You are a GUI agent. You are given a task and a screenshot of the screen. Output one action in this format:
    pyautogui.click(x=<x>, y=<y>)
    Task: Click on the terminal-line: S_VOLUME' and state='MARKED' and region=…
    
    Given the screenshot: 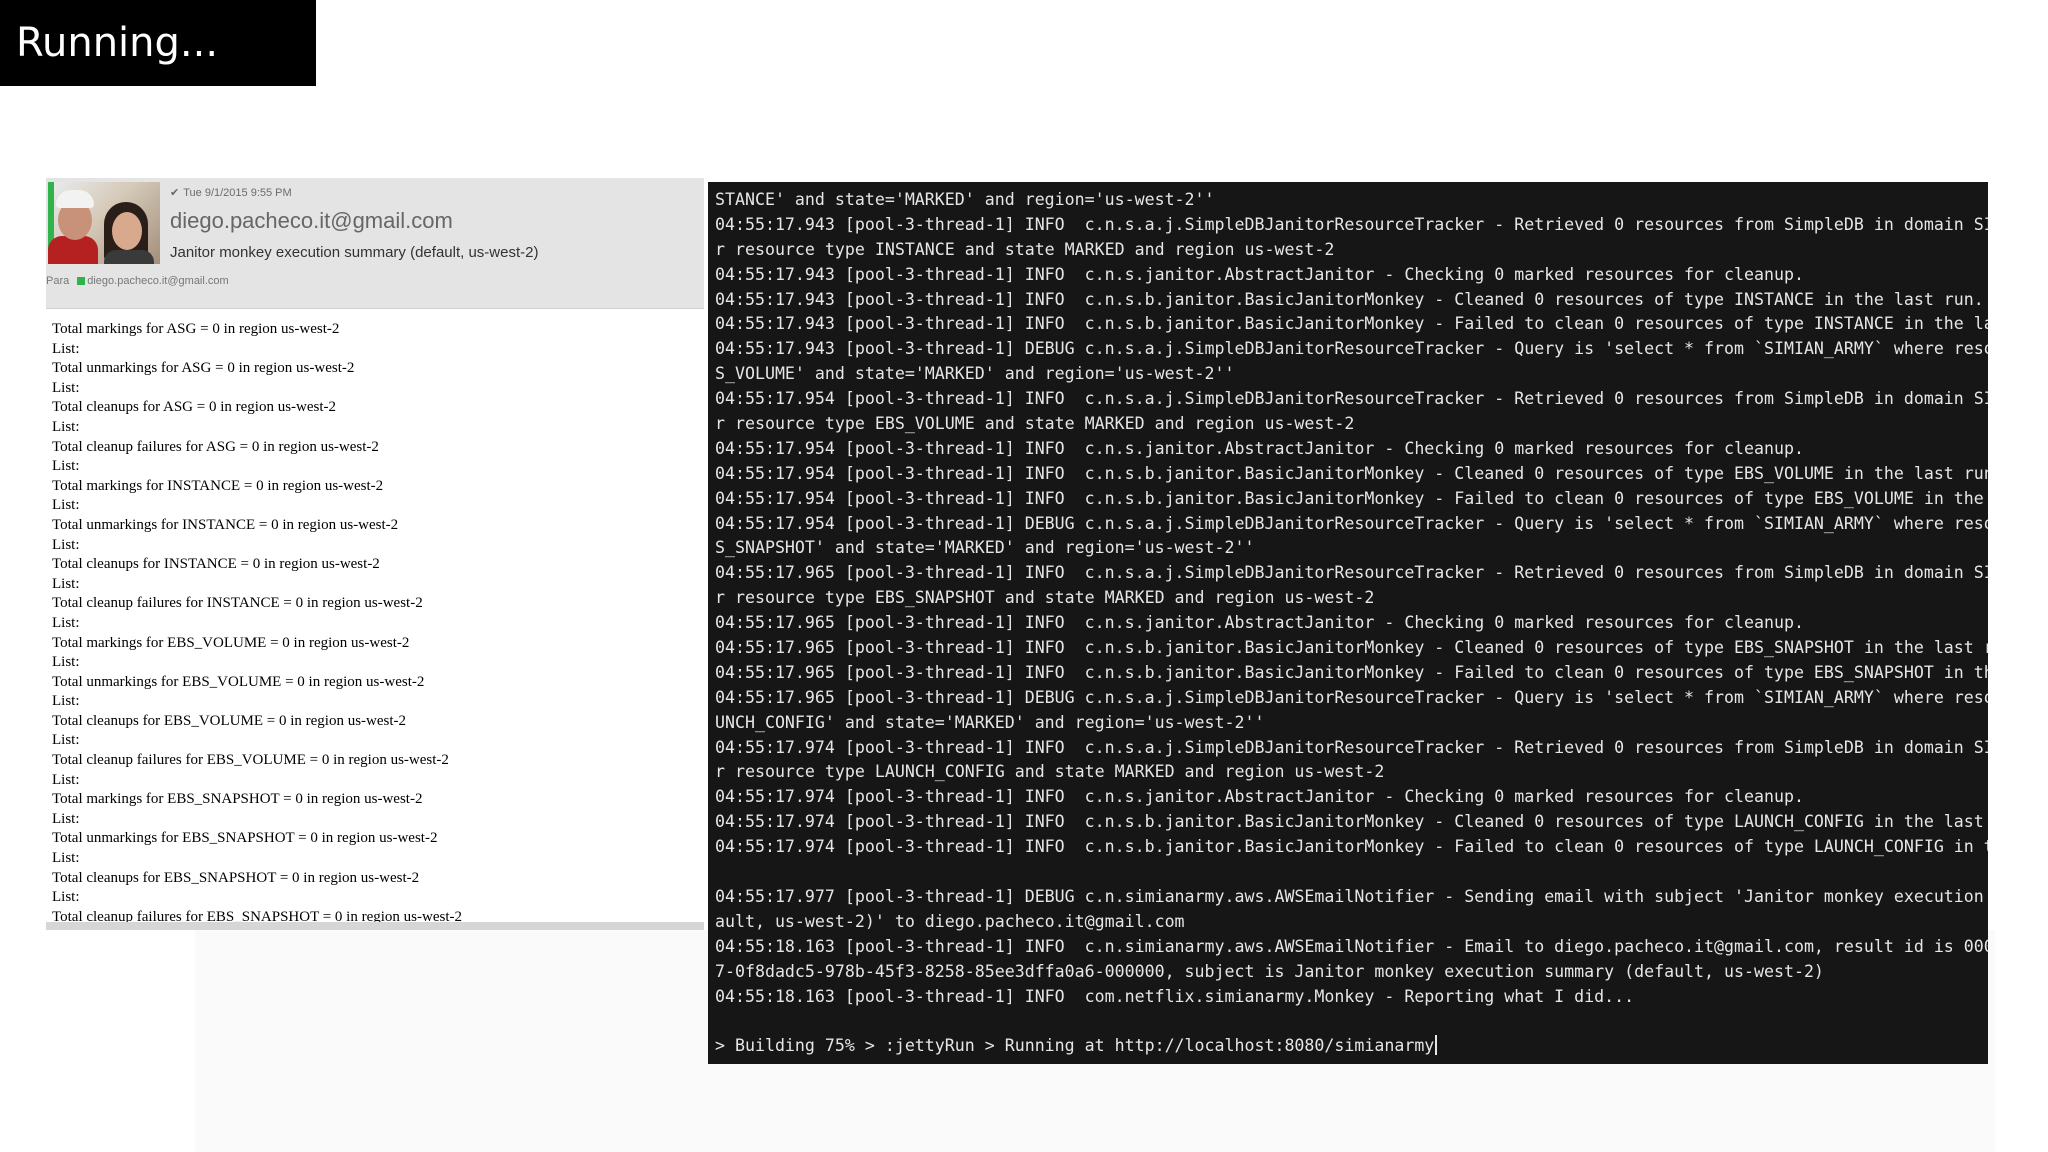 What is the action you would take?
    pyautogui.click(x=975, y=374)
    